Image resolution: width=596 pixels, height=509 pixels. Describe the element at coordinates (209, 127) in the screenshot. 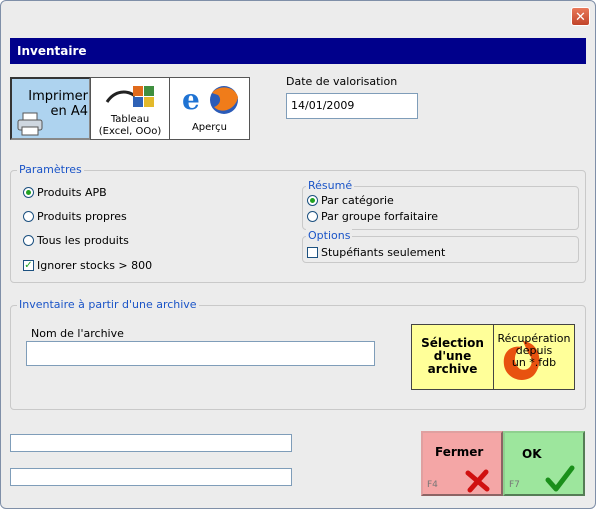

I see `apercu-label: Aperçu` at that location.